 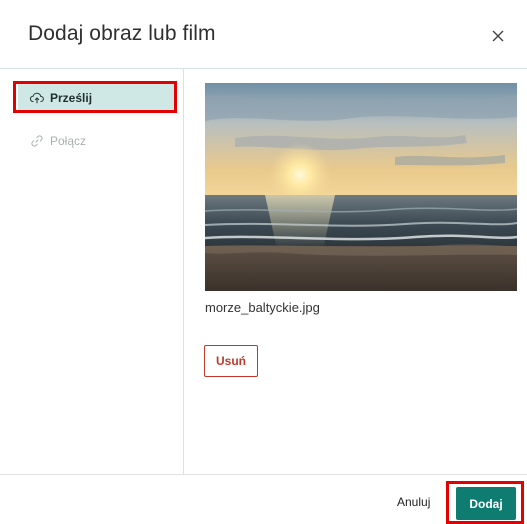 What do you see at coordinates (498, 36) in the screenshot?
I see `close-icon` at bounding box center [498, 36].